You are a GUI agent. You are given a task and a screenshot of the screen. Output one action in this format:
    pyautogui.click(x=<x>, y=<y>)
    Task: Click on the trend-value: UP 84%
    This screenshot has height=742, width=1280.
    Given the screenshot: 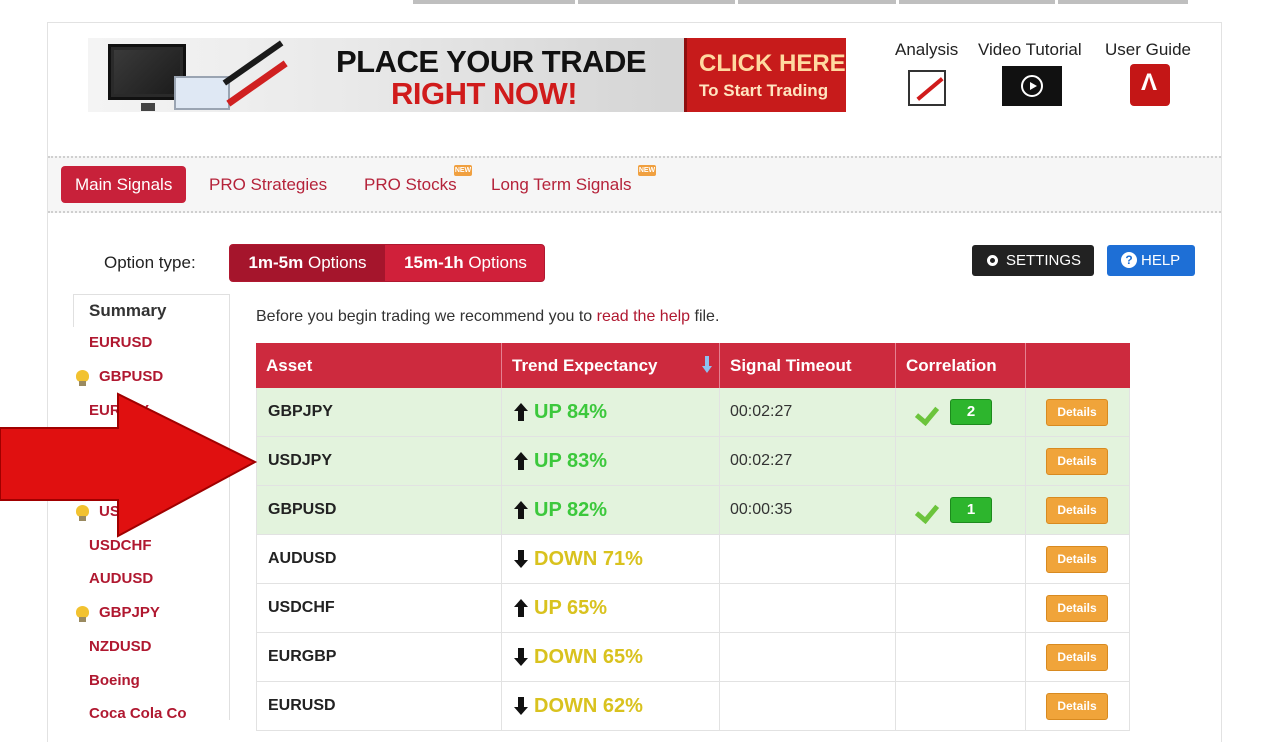 What is the action you would take?
    pyautogui.click(x=571, y=412)
    